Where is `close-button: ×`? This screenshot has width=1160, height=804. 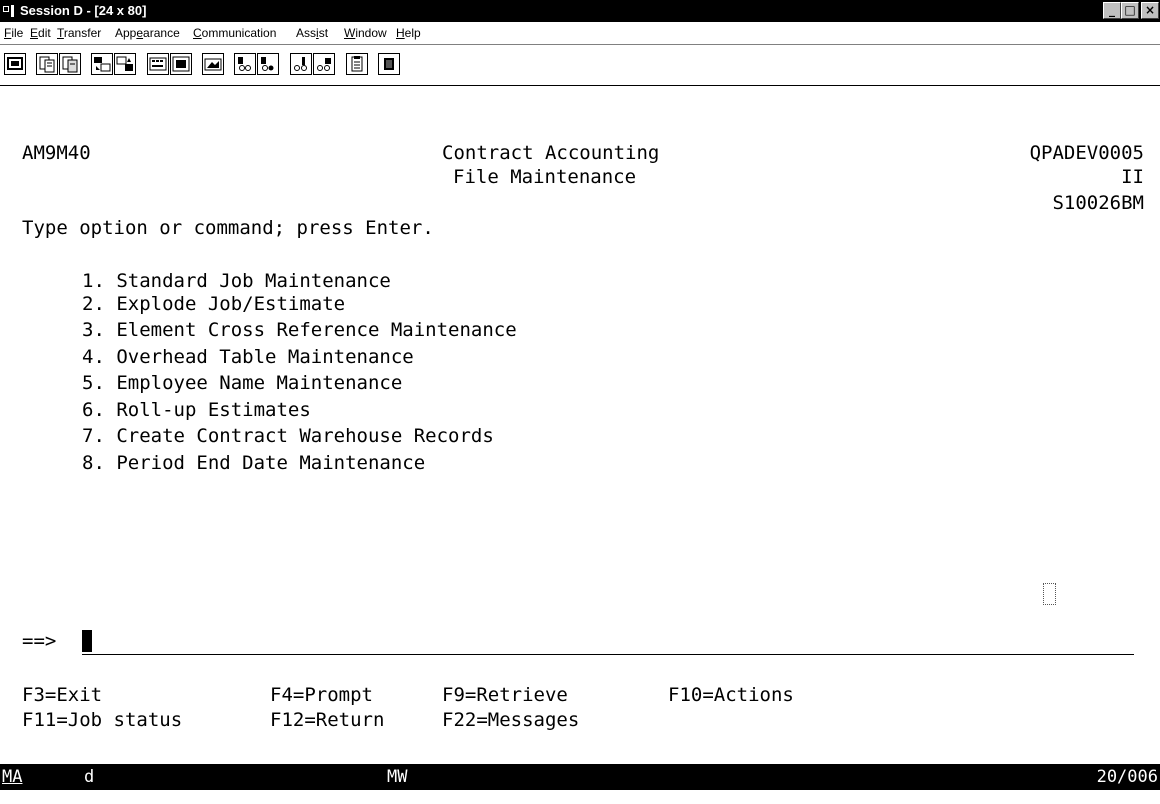
close-button: × is located at coordinates (1150, 10).